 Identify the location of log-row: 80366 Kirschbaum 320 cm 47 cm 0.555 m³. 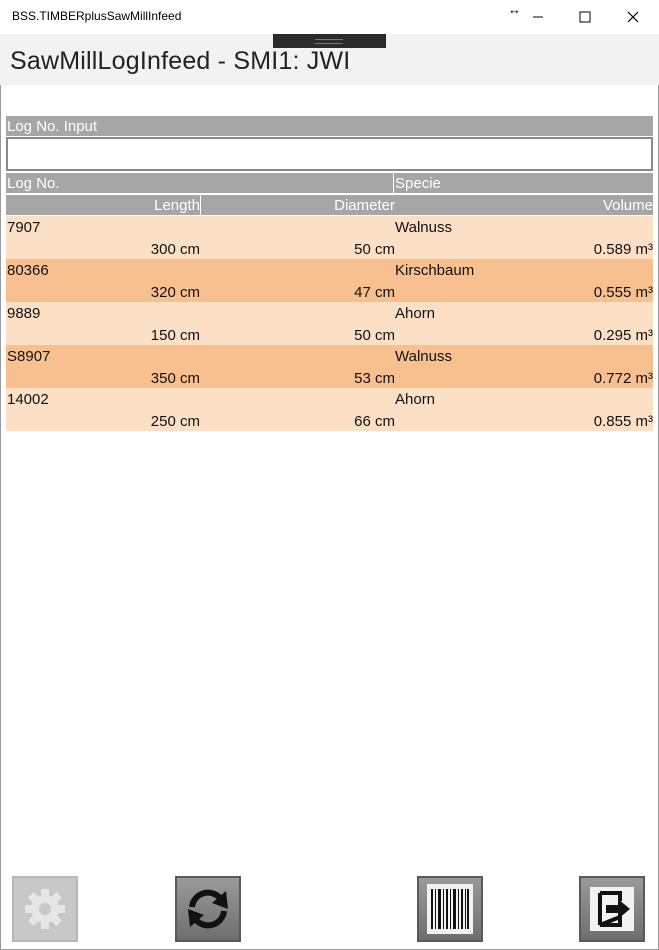
(329, 280).